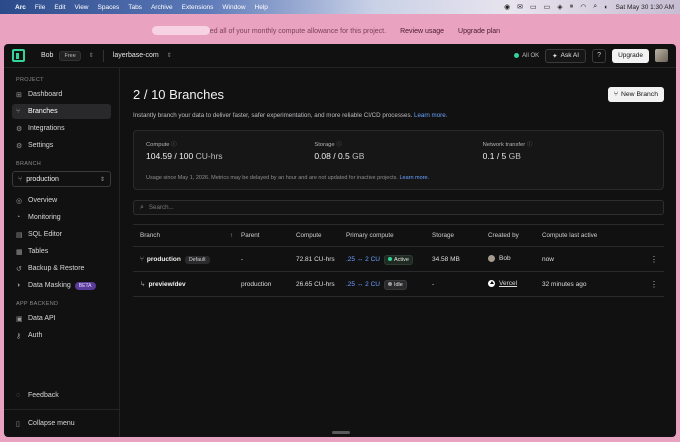 This screenshot has width=680, height=442. I want to click on branch-select: ⑂ production ⇕, so click(61, 179).